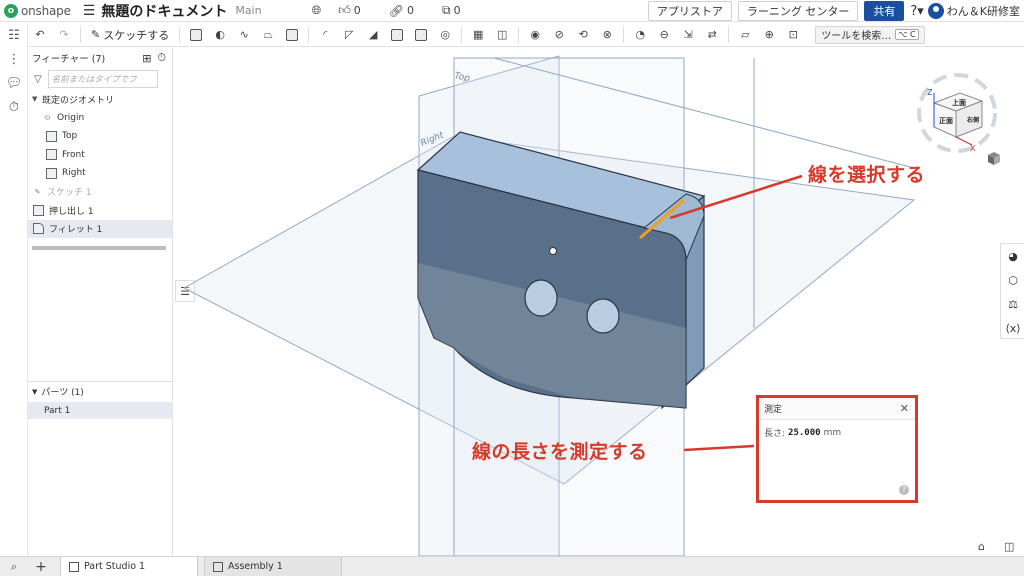  I want to click on measure-title: 測定, so click(773, 410).